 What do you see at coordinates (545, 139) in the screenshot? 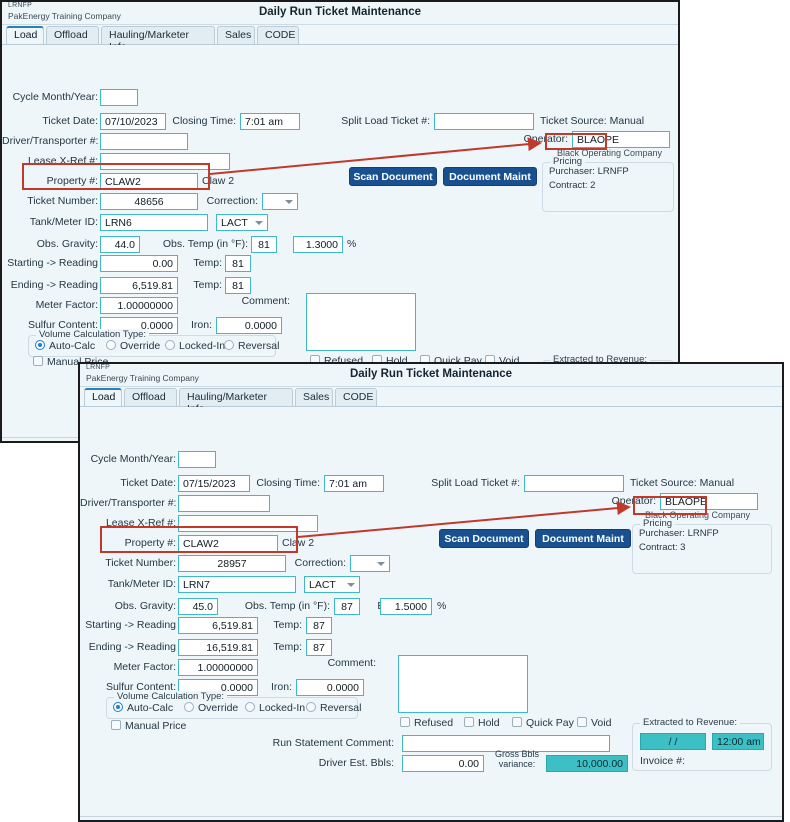
I see `label-operator: Operator:` at bounding box center [545, 139].